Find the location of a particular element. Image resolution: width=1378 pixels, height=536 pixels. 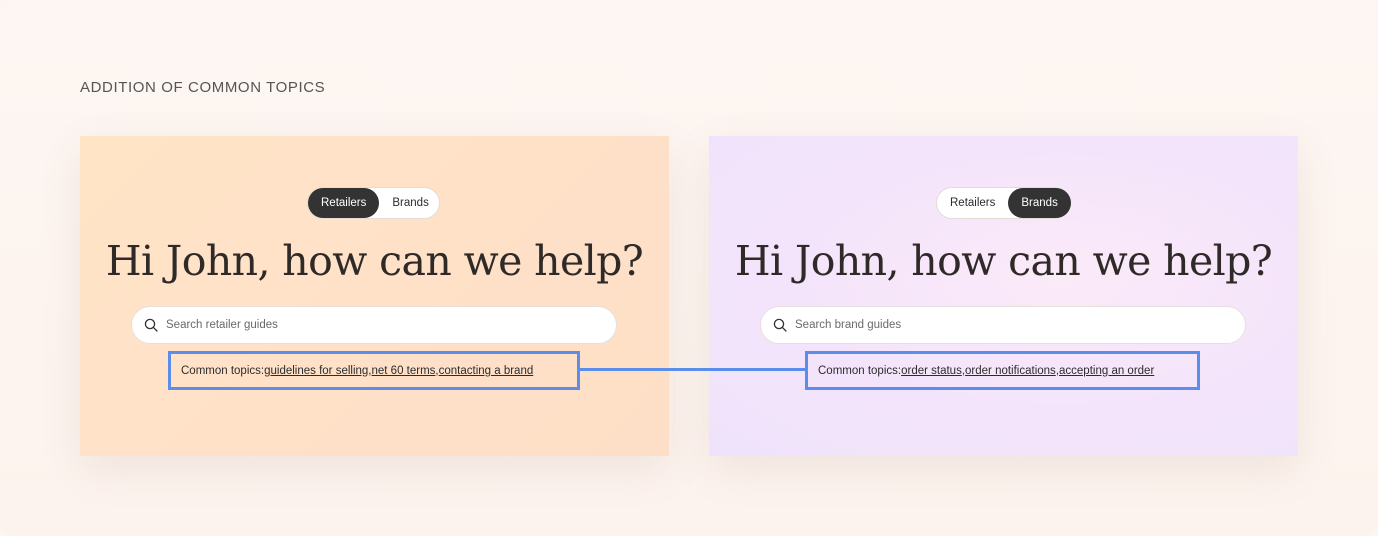

topic-link-guidelines-for-selling: guidelines for selling is located at coordinates (316, 371).